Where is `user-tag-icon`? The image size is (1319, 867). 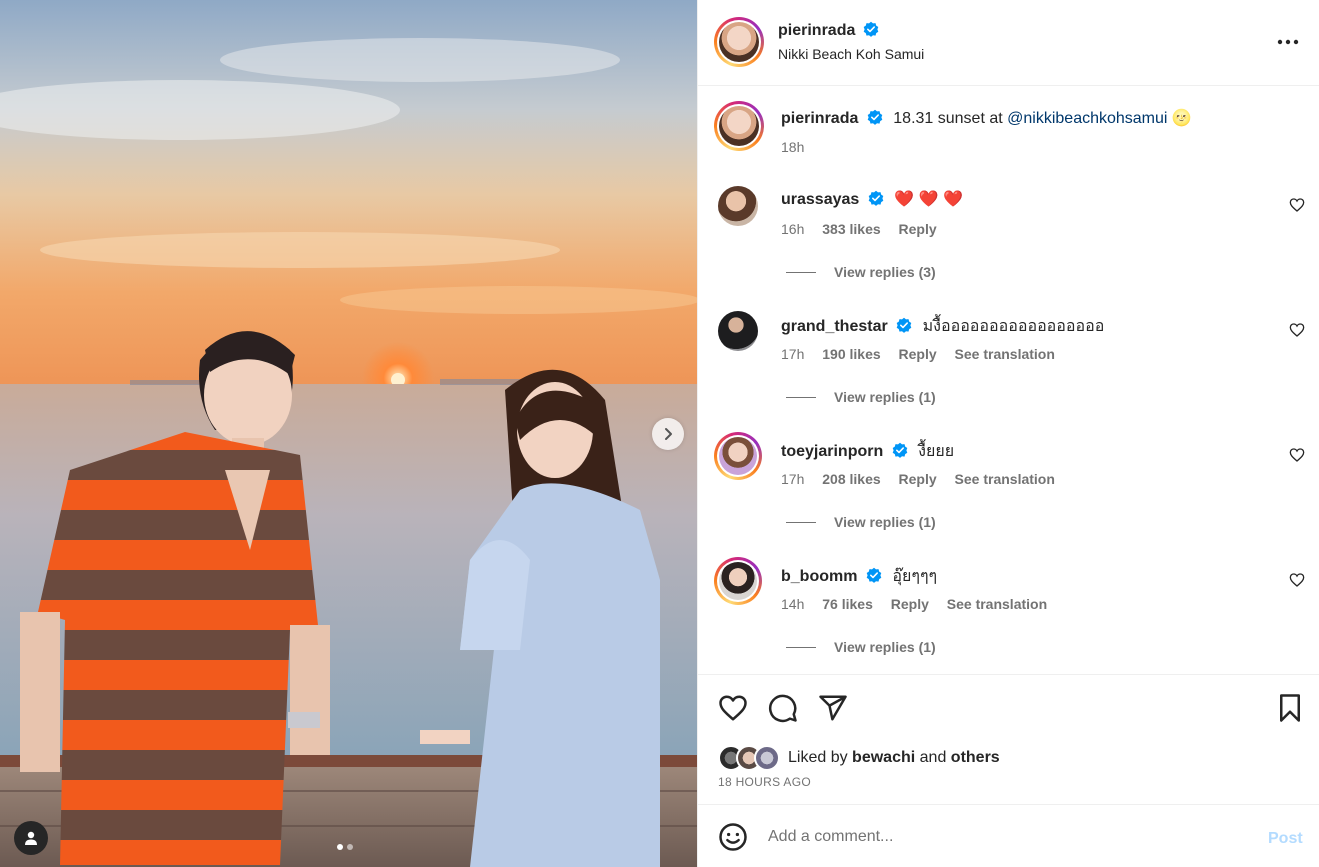
user-tag-icon is located at coordinates (31, 838).